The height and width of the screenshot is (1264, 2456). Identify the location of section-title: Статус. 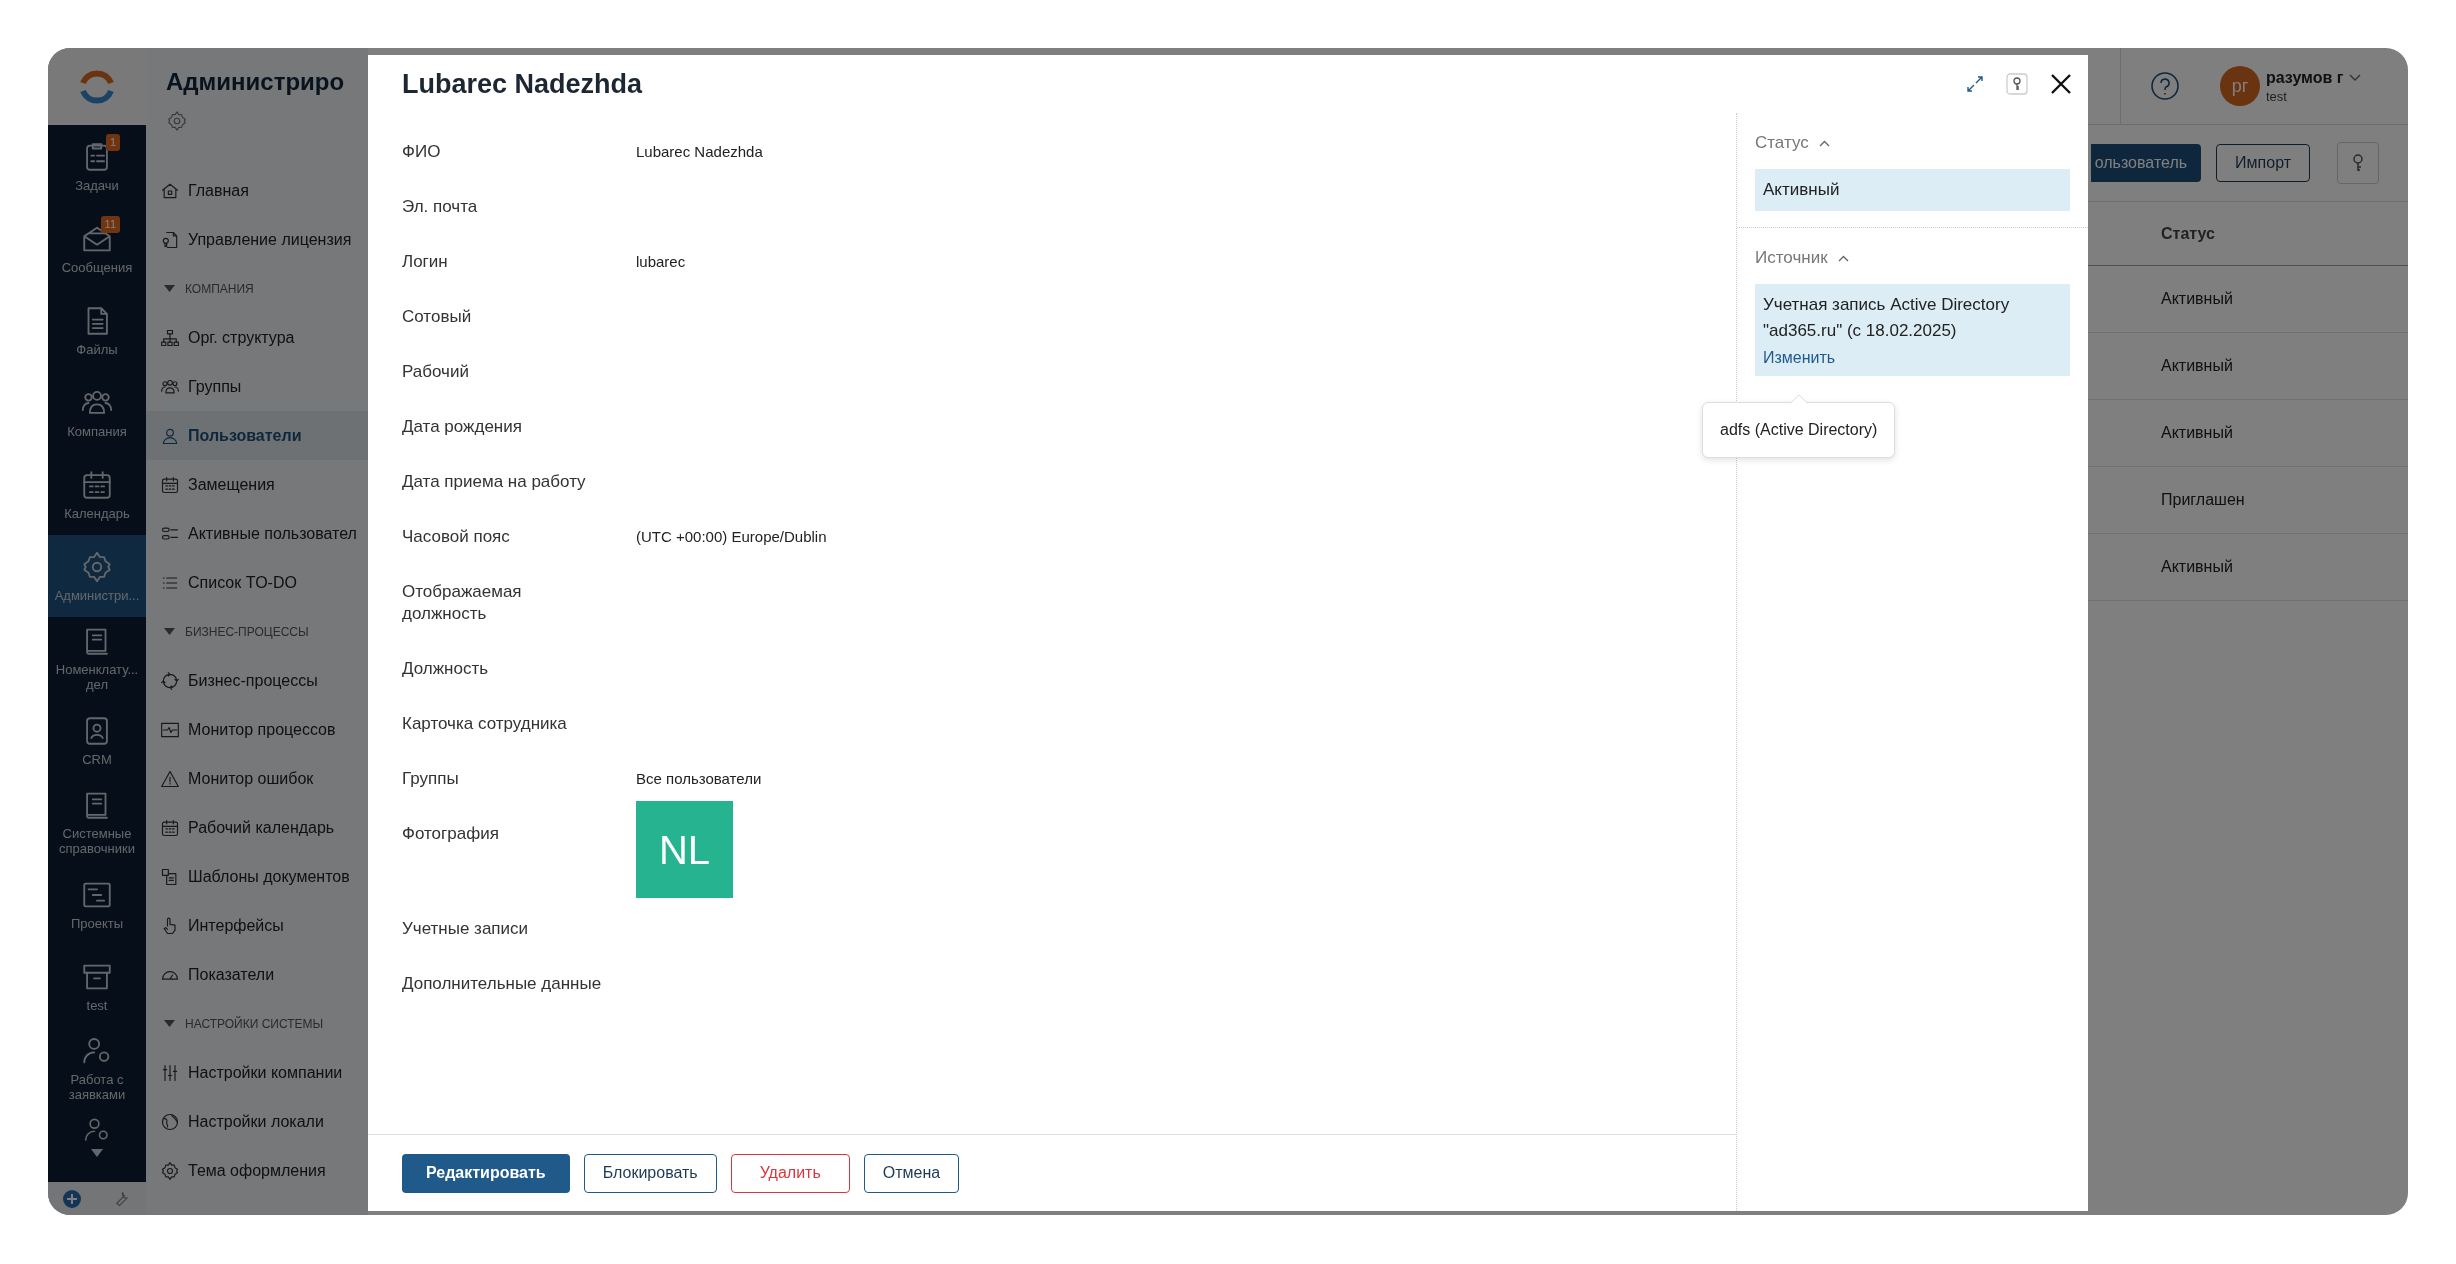
(1782, 143).